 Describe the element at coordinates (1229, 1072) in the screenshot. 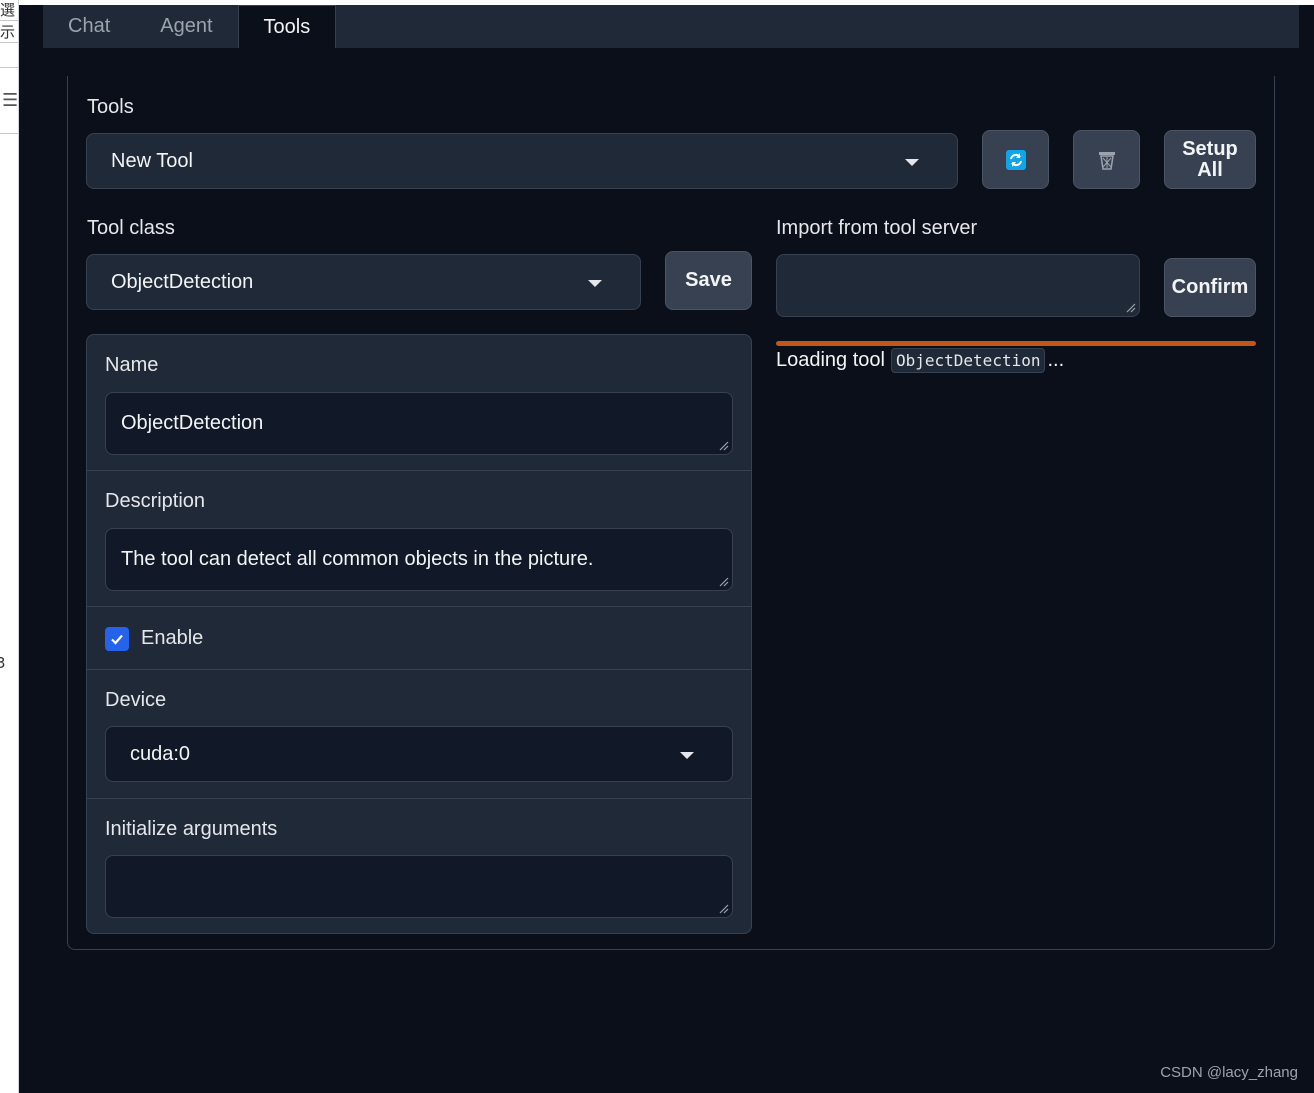

I see `watermark: CSDN @lacy_zhang` at that location.